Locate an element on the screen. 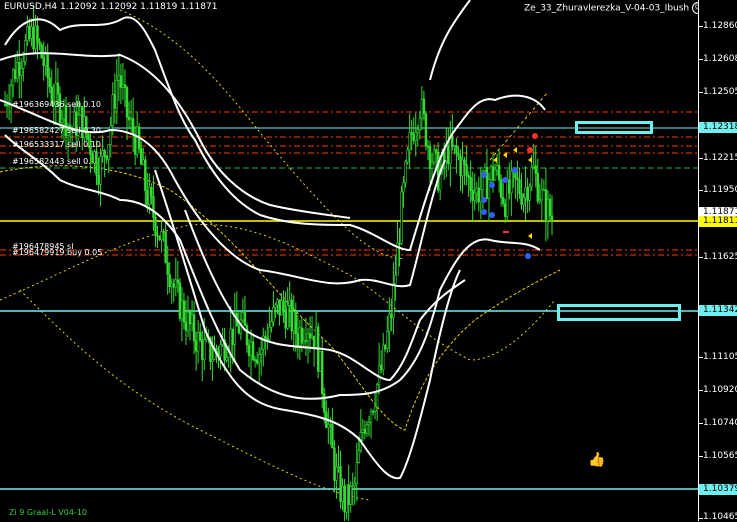 The width and height of the screenshot is (737, 522). order-label: #196479919 buy 0.05 is located at coordinates (57, 252).